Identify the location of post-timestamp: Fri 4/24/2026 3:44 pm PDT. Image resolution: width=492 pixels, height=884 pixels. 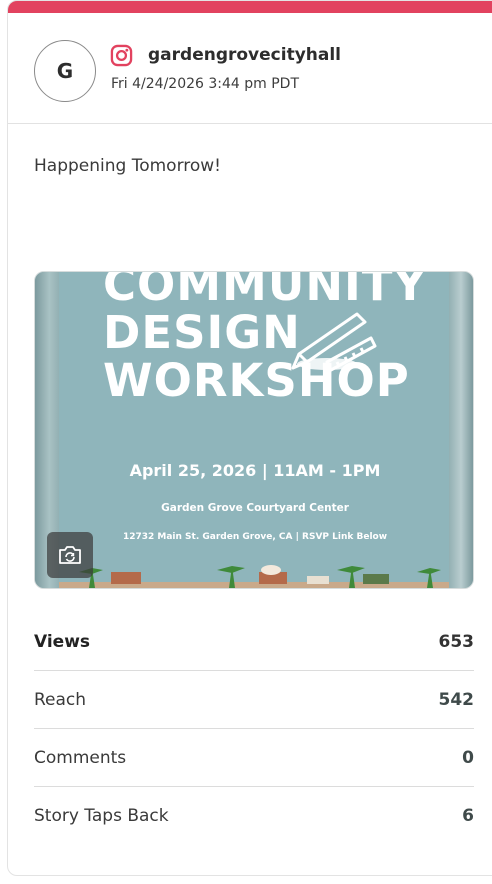
(205, 84).